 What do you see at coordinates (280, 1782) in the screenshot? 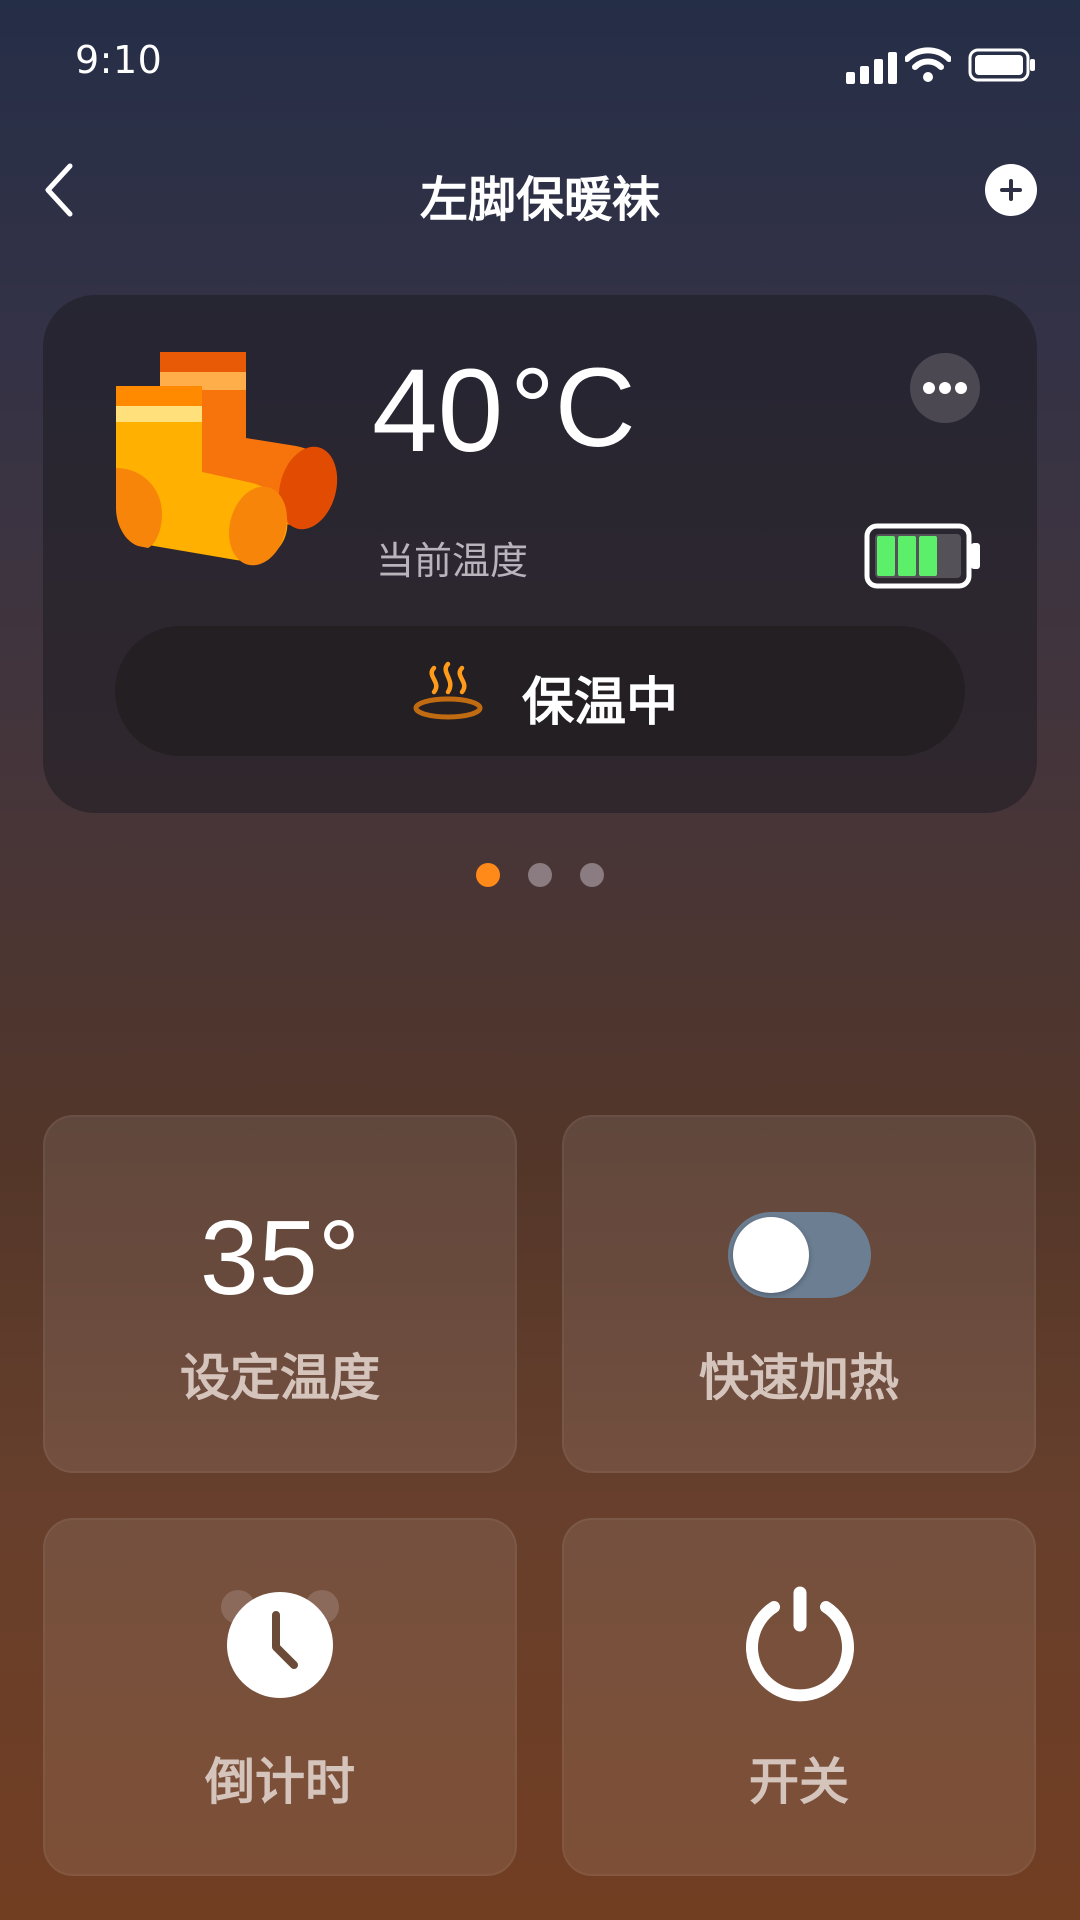
I see `timer-label: 倒计时` at bounding box center [280, 1782].